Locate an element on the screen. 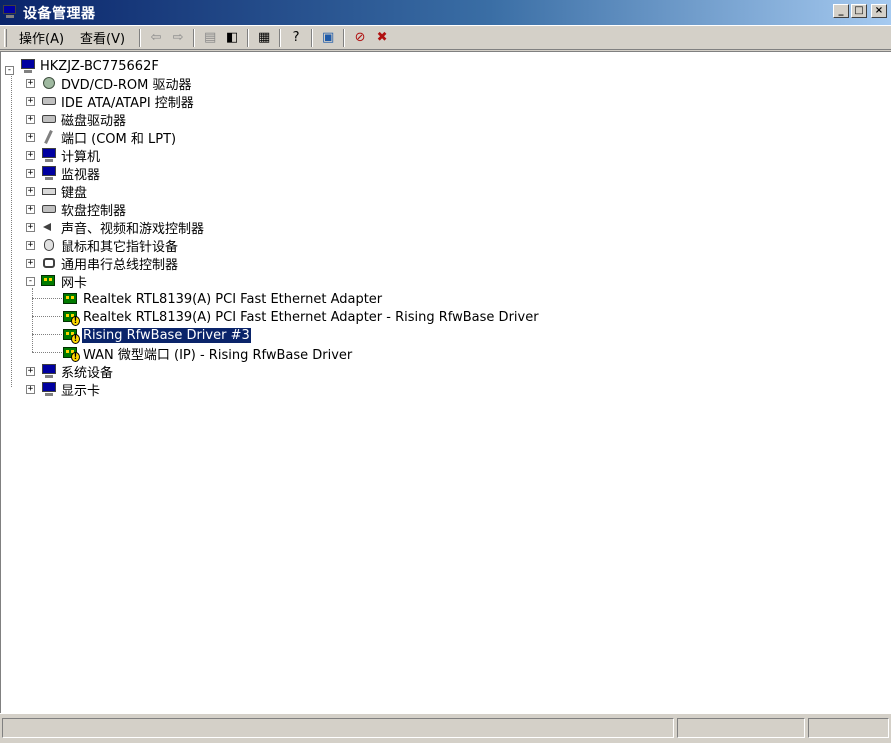 The height and width of the screenshot is (743, 891). tree-category: + 计算机 is located at coordinates (63, 155).